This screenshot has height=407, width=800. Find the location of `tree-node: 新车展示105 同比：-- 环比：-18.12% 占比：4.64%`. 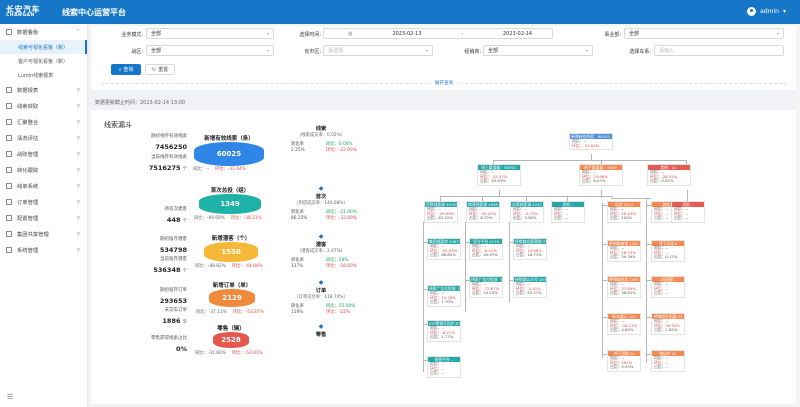

tree-node: 新车展示105 同比：-- 环比：-18.12% 占比：4.64% is located at coordinates (624, 324).